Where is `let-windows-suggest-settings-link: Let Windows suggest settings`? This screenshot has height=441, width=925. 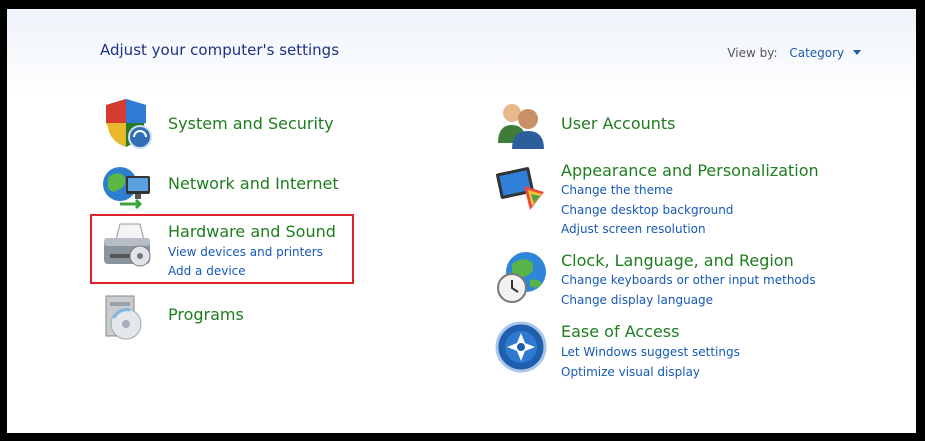
let-windows-suggest-settings-link: Let Windows suggest settings is located at coordinates (650, 352).